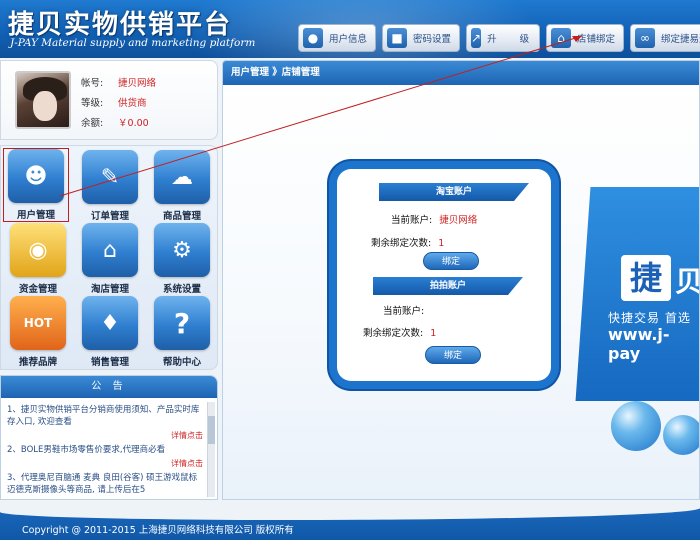 Image resolution: width=700 pixels, height=540 pixels. I want to click on breadcrumb: 用户管理 》店铺管理, so click(461, 73).